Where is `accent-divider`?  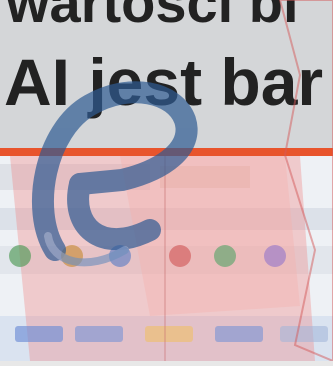 accent-divider is located at coordinates (166, 152).